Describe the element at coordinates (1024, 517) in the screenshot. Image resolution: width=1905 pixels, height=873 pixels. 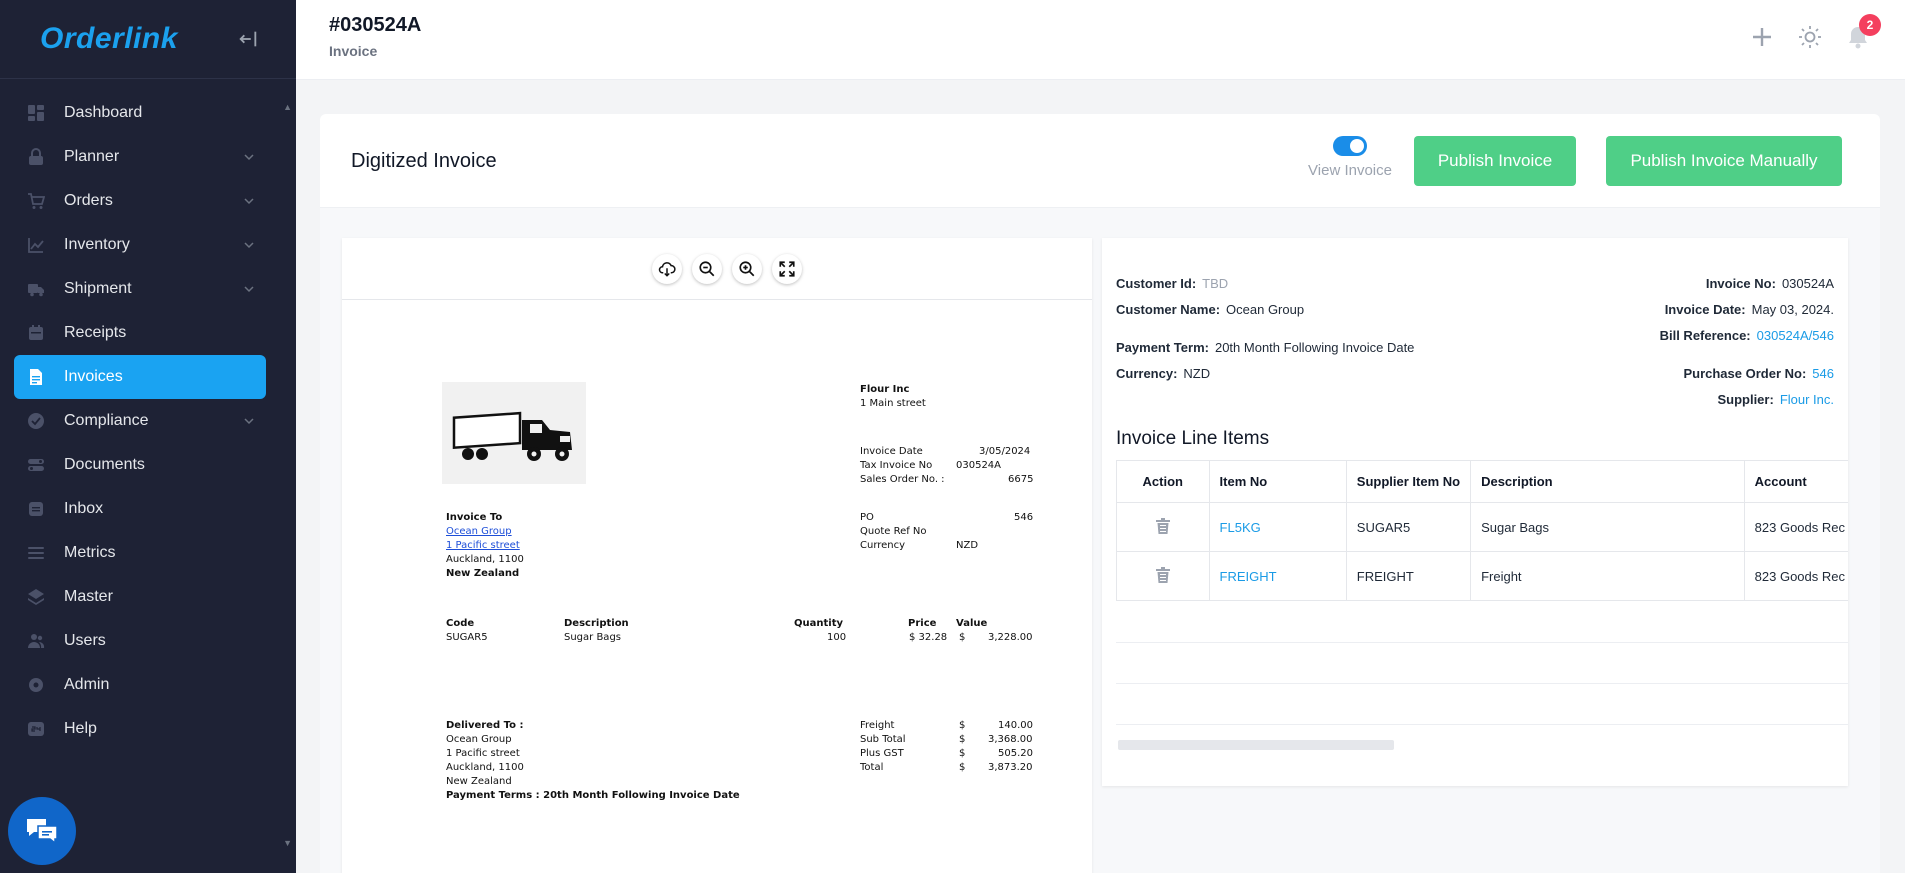
I see `doc-po-value: 546` at that location.